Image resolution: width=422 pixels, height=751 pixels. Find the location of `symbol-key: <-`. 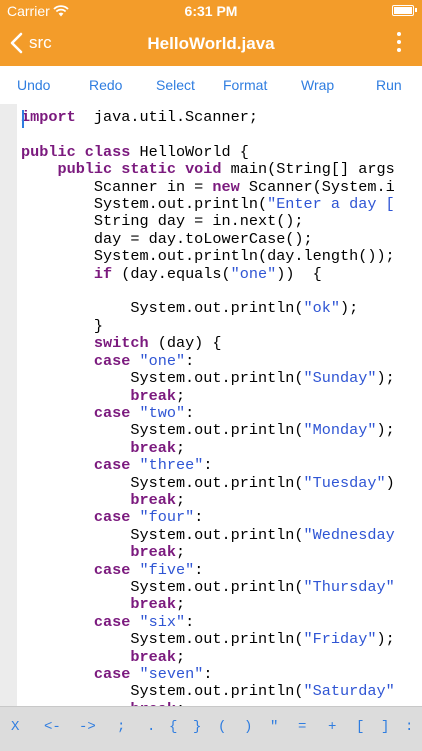

symbol-key: <- is located at coordinates (52, 727).